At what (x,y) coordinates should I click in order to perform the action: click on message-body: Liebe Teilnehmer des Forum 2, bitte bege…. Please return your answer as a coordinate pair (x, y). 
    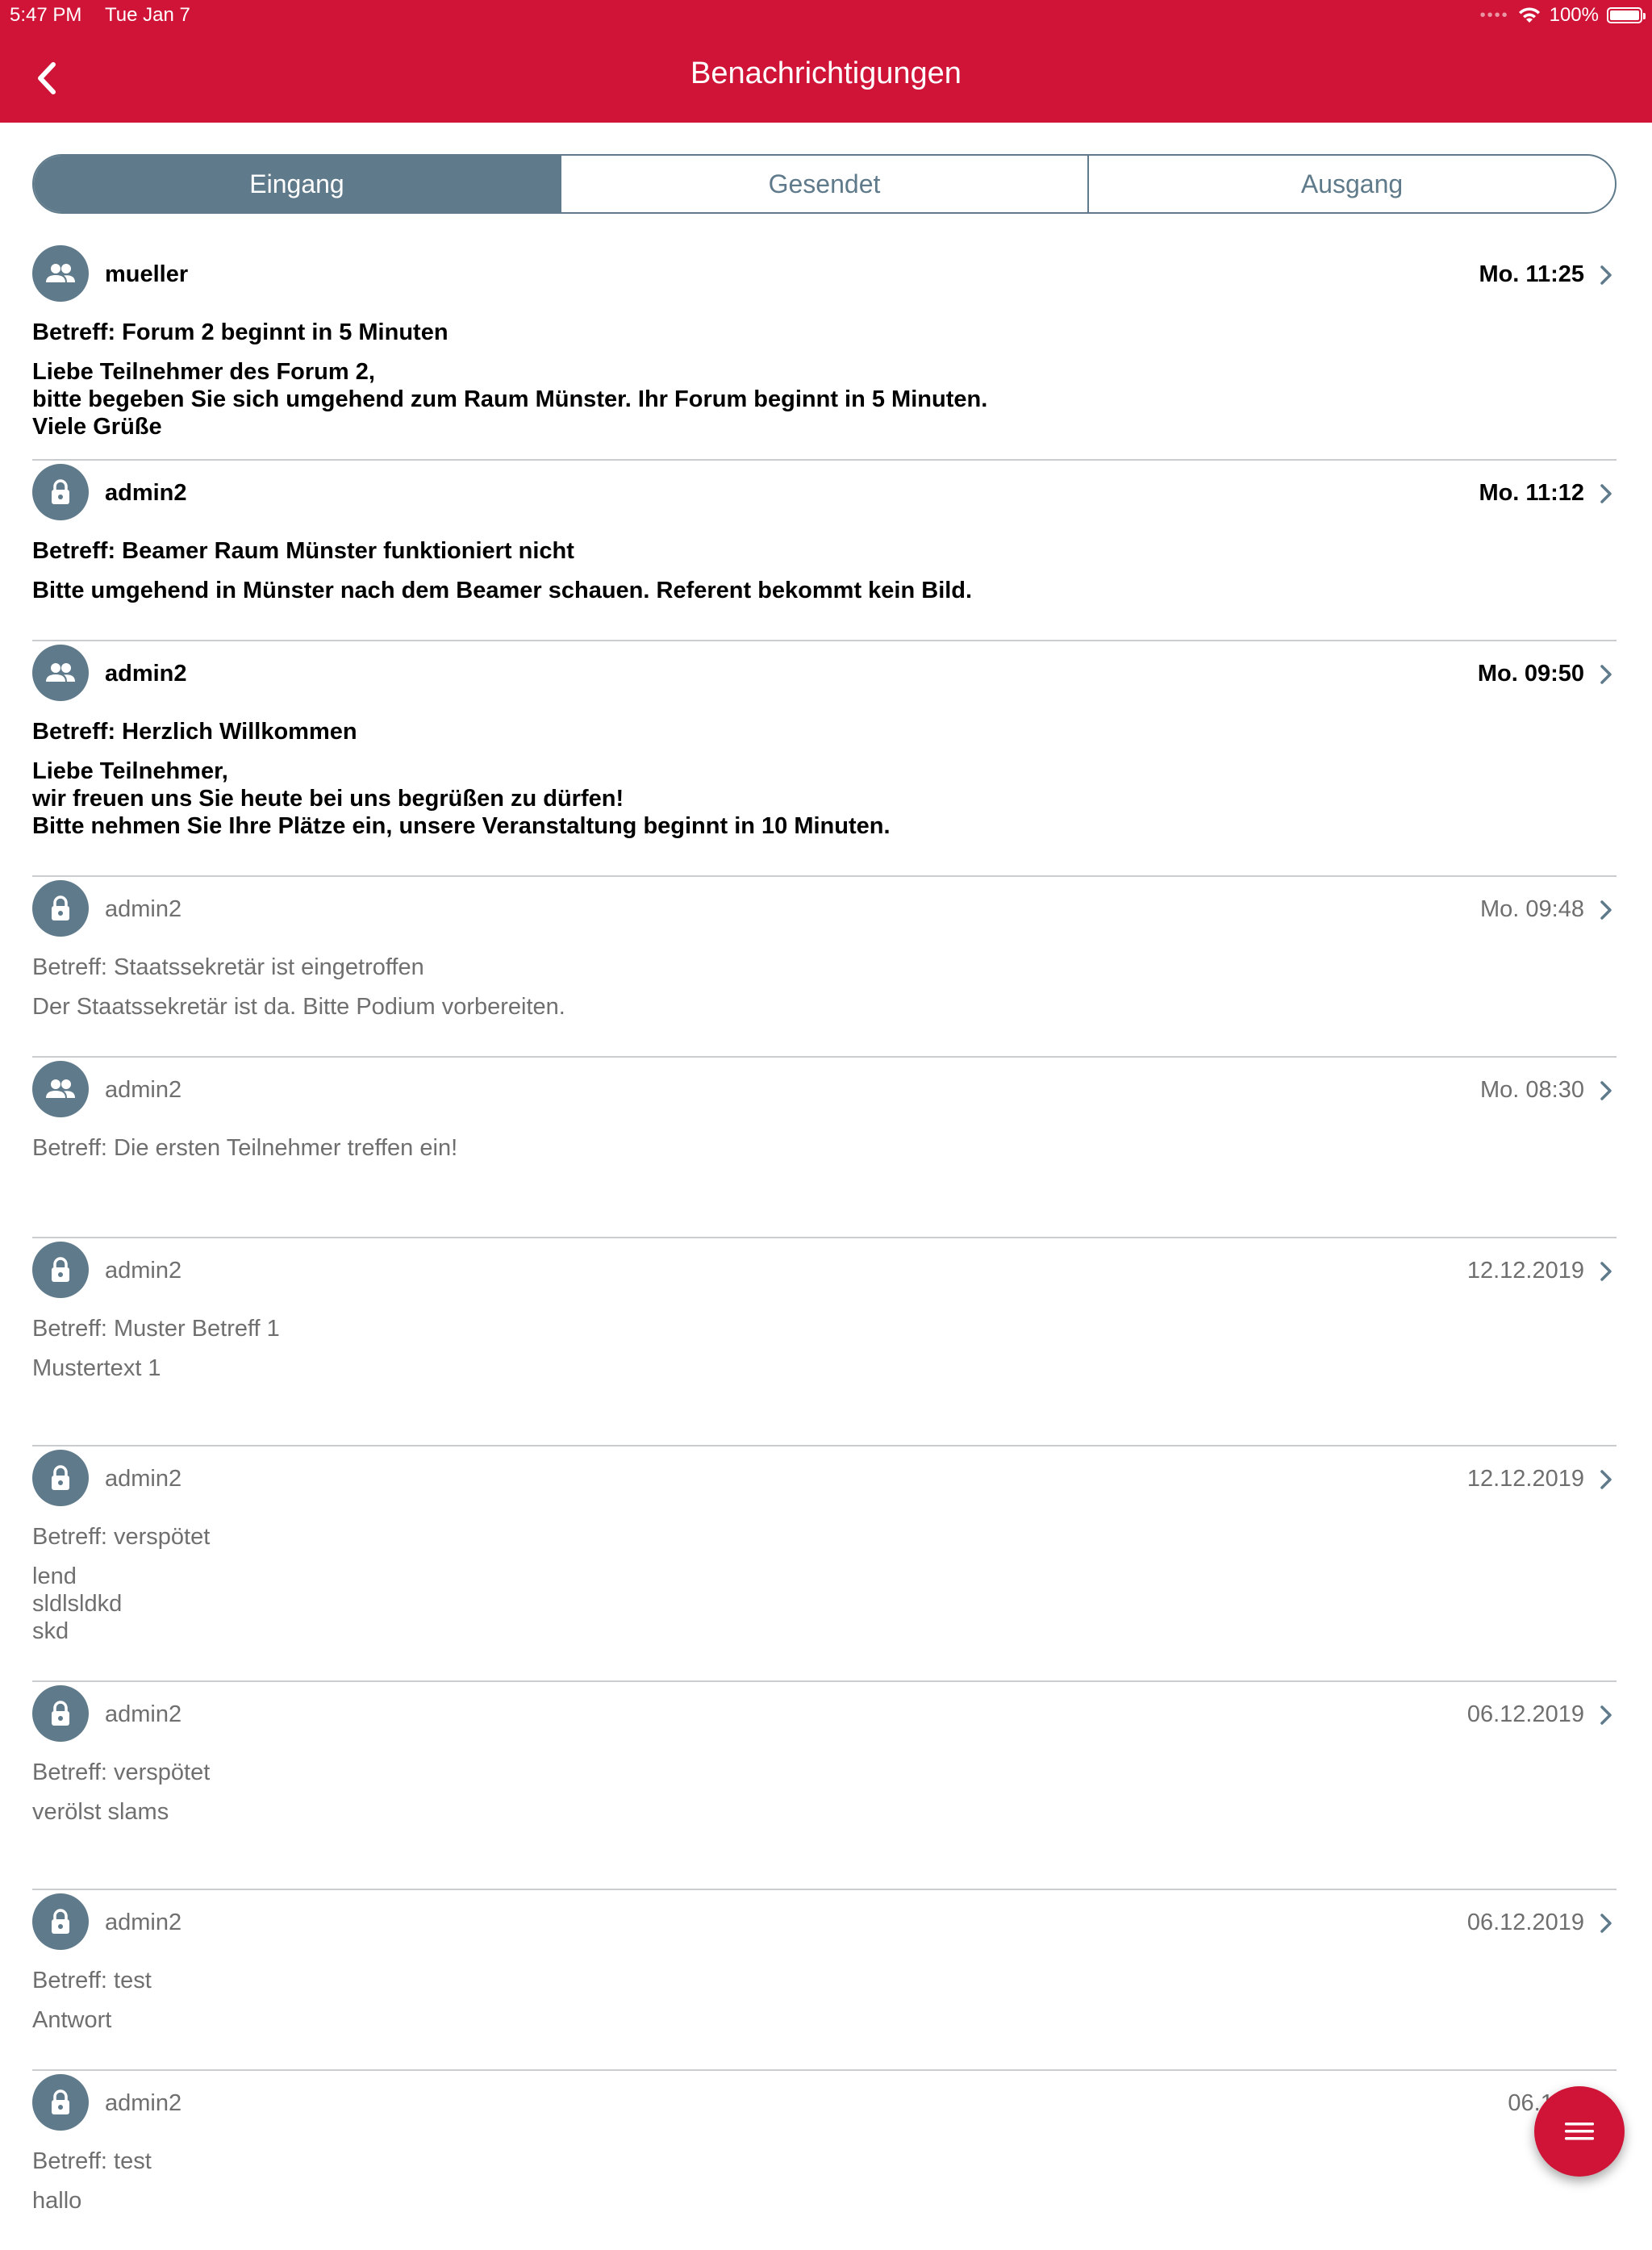
    Looking at the image, I should click on (510, 399).